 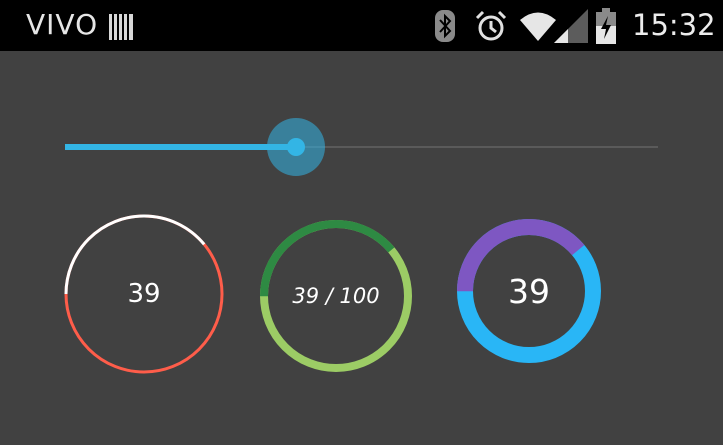 I want to click on sim-card-icon, so click(x=121, y=28).